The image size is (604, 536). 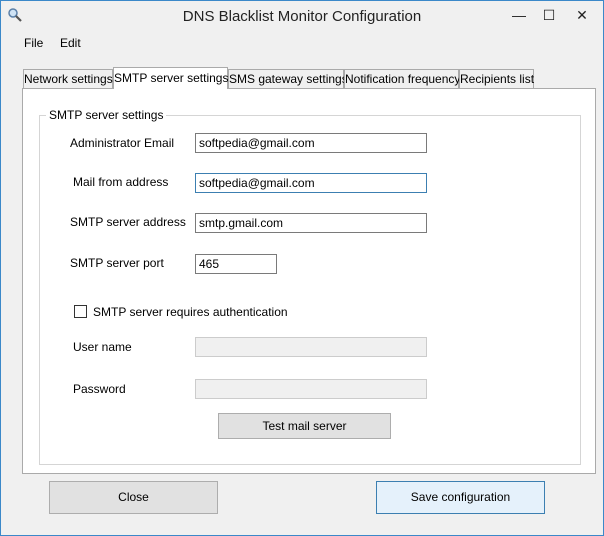 What do you see at coordinates (117, 263) in the screenshot?
I see `smtp-server-port-label: SMTP server port` at bounding box center [117, 263].